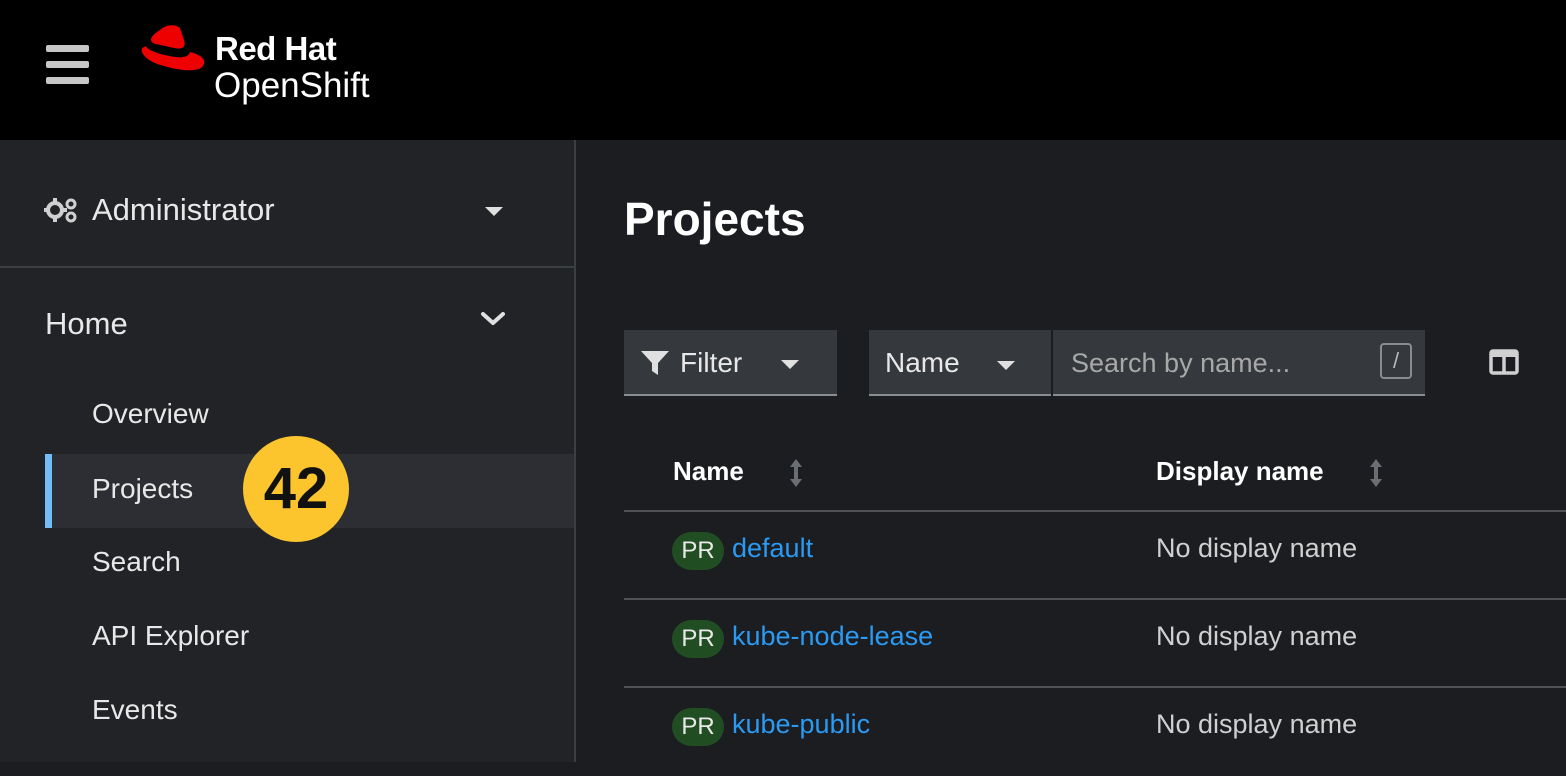  What do you see at coordinates (86, 323) in the screenshot?
I see `nav-section-label: Home` at bounding box center [86, 323].